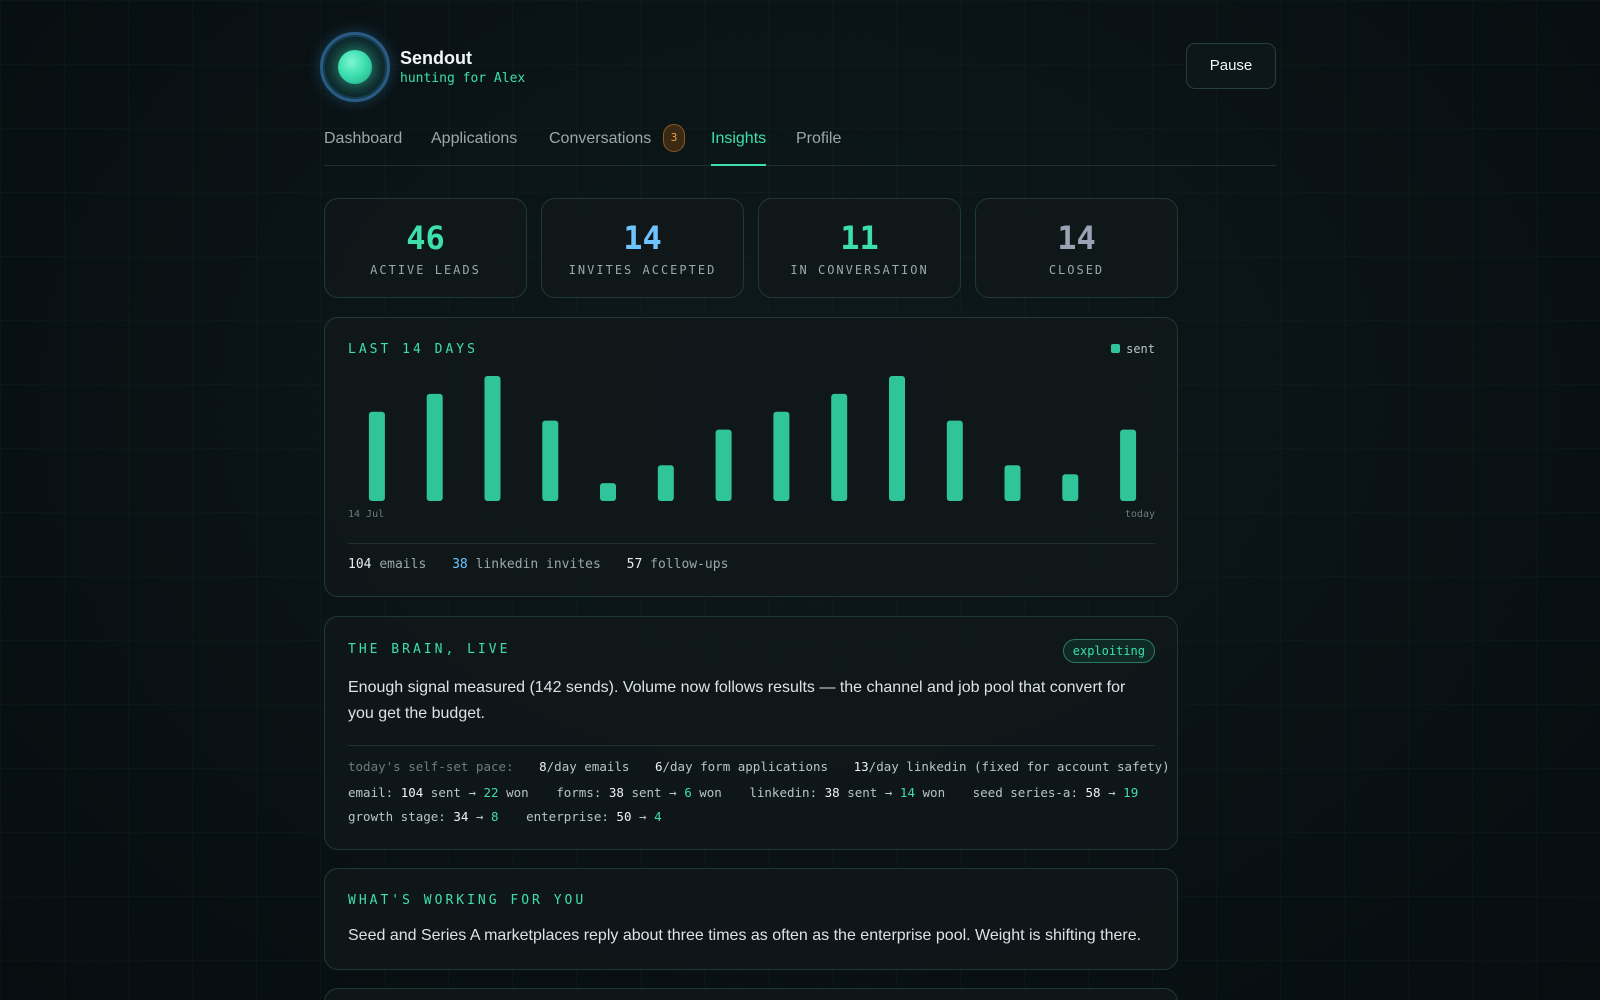 Image resolution: width=1600 pixels, height=1000 pixels. What do you see at coordinates (461, 816) in the screenshot?
I see `growth-from: 34` at bounding box center [461, 816].